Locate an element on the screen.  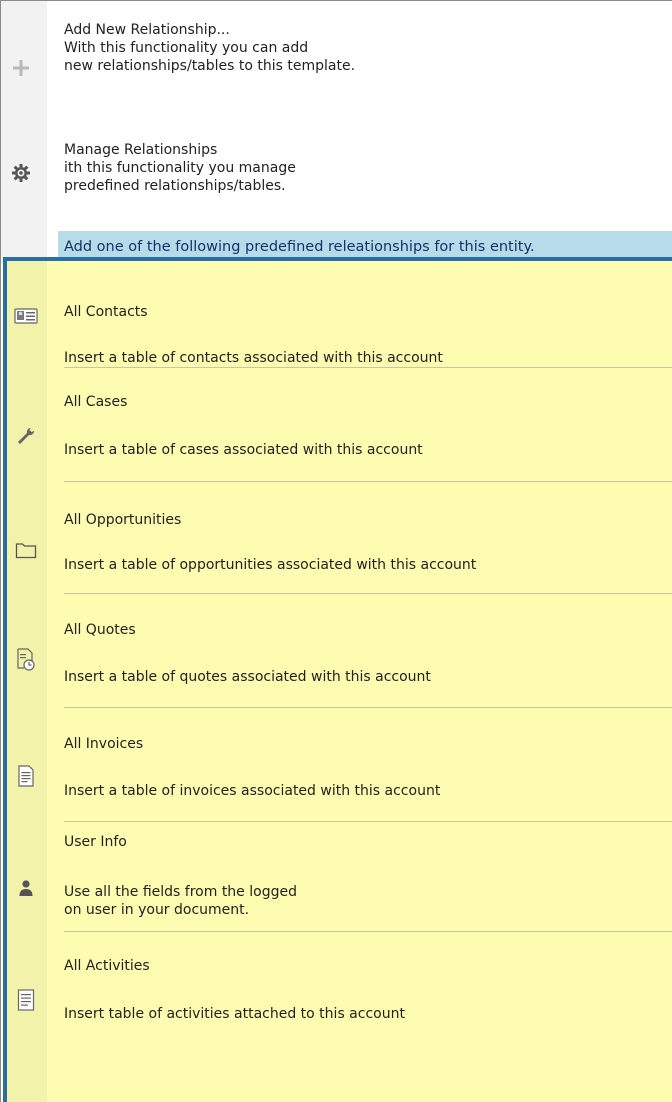
relationship-description-line2: on user in your document. is located at coordinates (157, 910).